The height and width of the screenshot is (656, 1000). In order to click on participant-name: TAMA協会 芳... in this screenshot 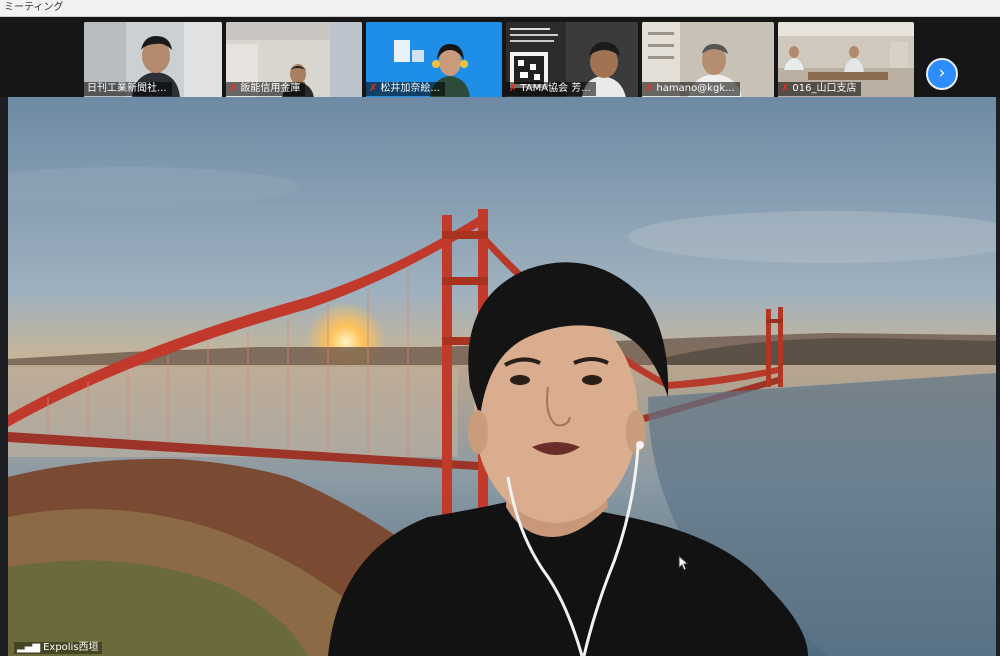, I will do `click(555, 88)`.